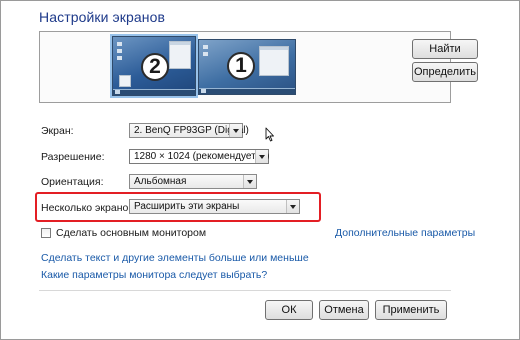 This screenshot has width=520, height=340. I want to click on monitor-number-badge: 2, so click(155, 67).